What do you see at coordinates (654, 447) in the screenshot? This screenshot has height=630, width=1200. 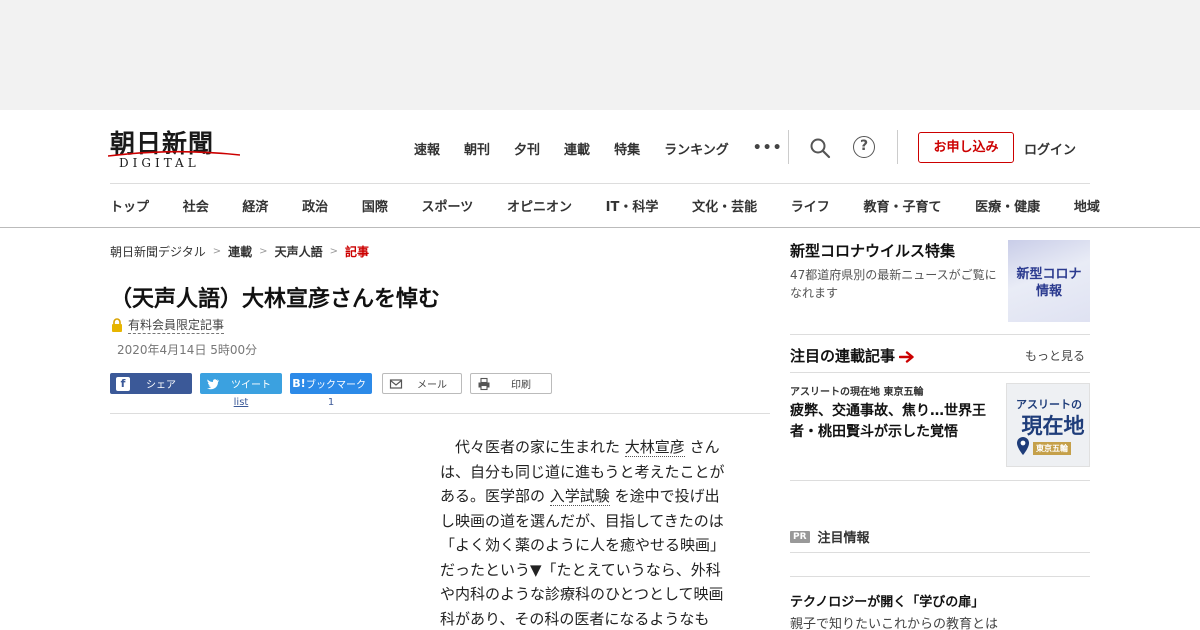 I see `keyword-link: 大林宣彦` at bounding box center [654, 447].